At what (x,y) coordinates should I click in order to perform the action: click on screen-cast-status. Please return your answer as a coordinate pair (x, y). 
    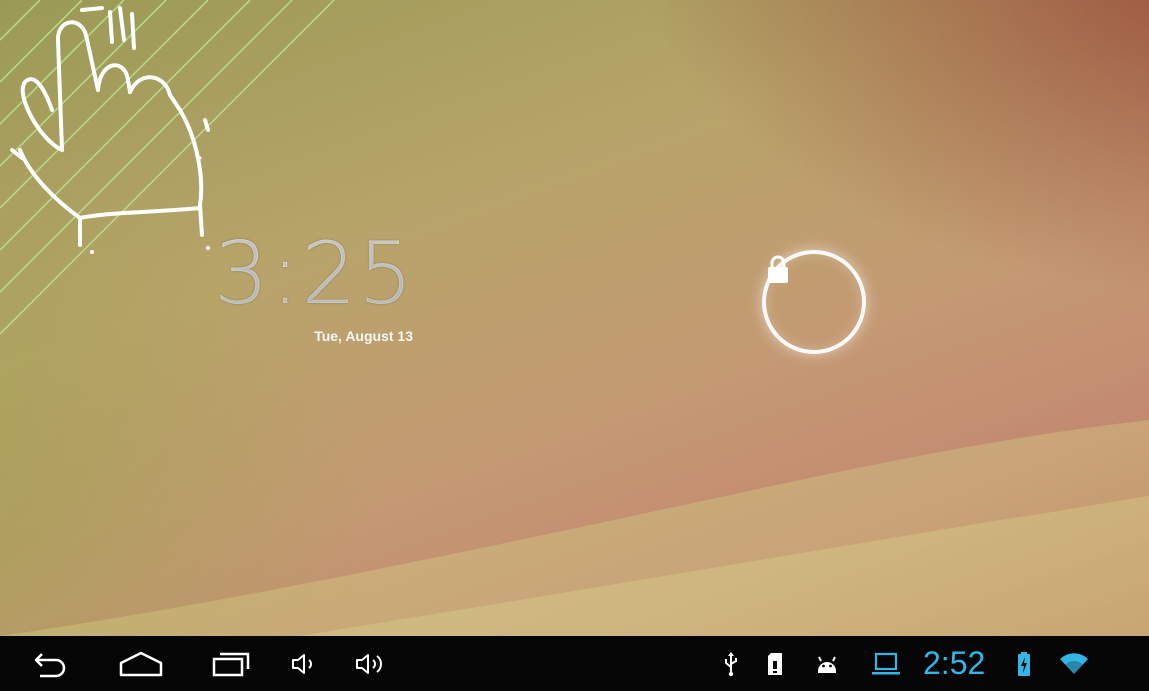
    Looking at the image, I should click on (886, 663).